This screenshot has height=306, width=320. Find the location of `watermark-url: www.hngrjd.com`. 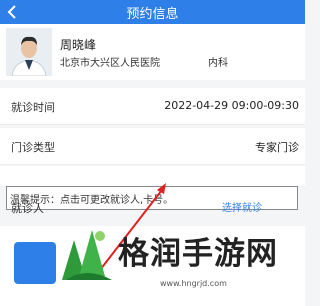

watermark-url: www.hngrjd.com is located at coordinates (193, 283).